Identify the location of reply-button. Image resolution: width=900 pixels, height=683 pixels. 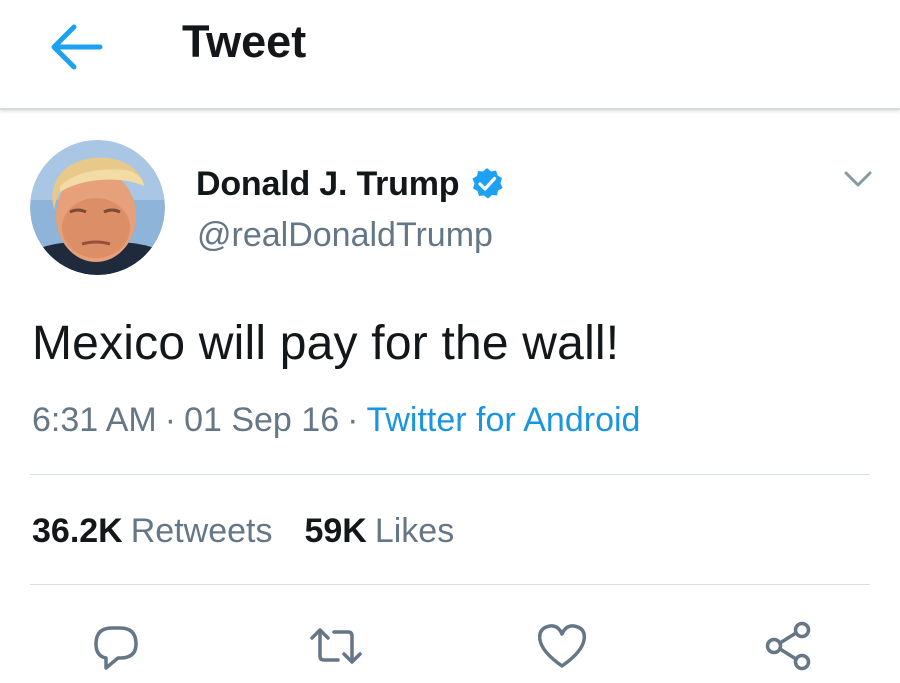
(116, 646).